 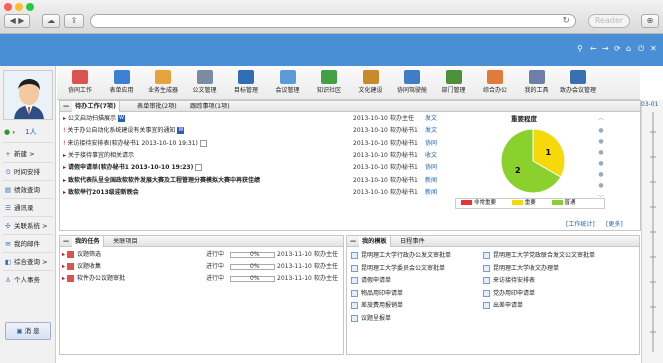 What do you see at coordinates (205, 155) in the screenshot?
I see `todo-row: ▸ 关于接待事宜的相关请示` at bounding box center [205, 155].